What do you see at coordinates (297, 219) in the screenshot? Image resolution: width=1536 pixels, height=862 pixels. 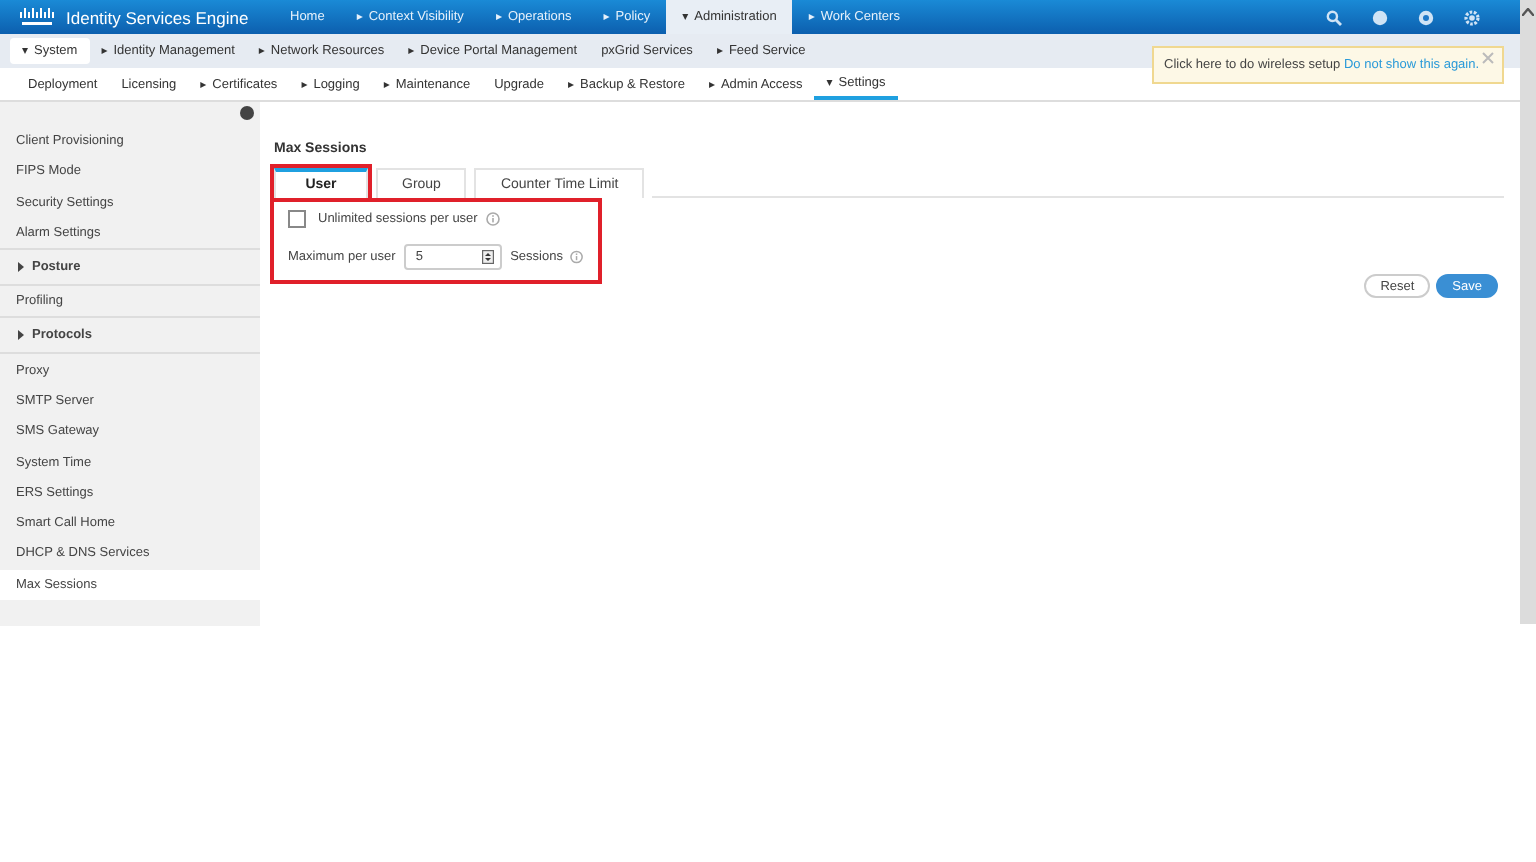 I see `checkbox` at bounding box center [297, 219].